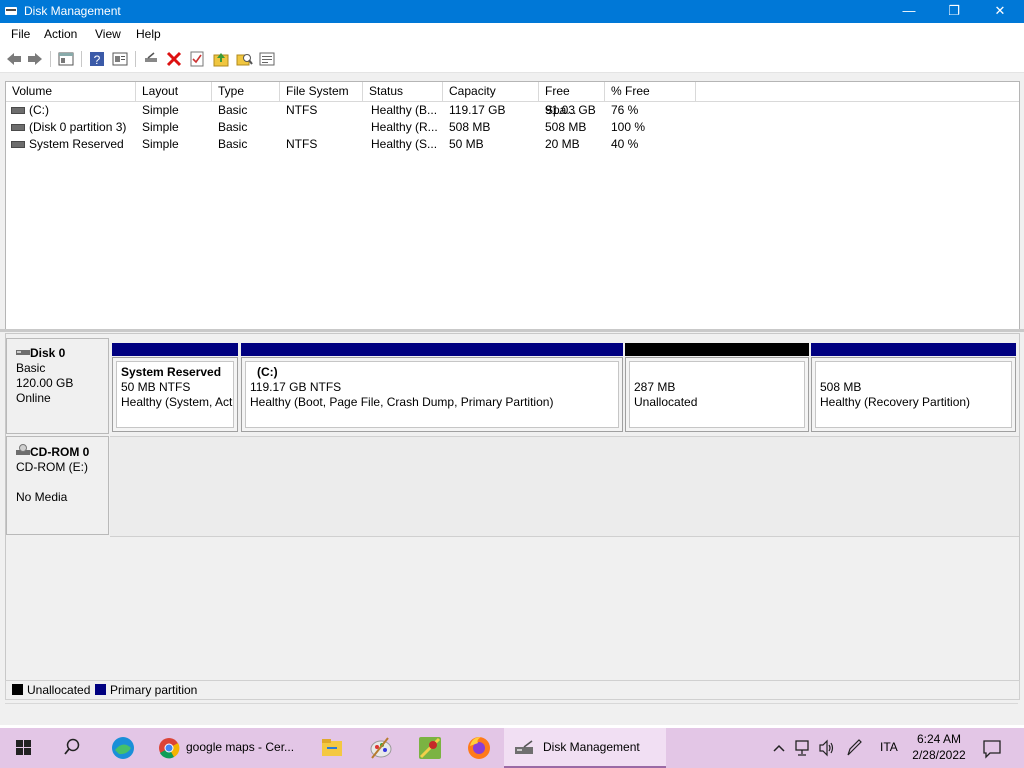 The width and height of the screenshot is (1024, 768). Describe the element at coordinates (381, 748) in the screenshot. I see `paint-icon` at that location.